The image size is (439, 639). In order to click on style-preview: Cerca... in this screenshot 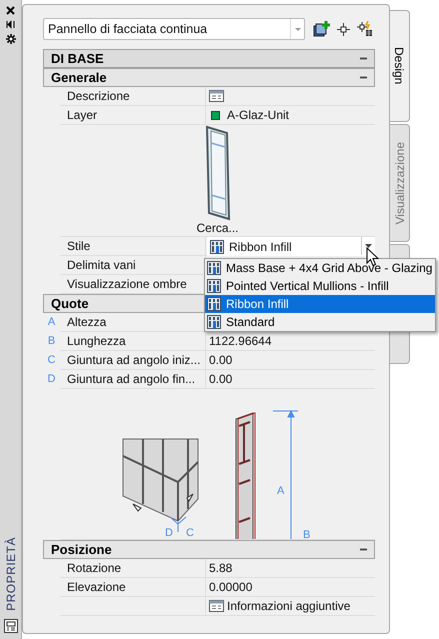, I will do `click(217, 181)`.